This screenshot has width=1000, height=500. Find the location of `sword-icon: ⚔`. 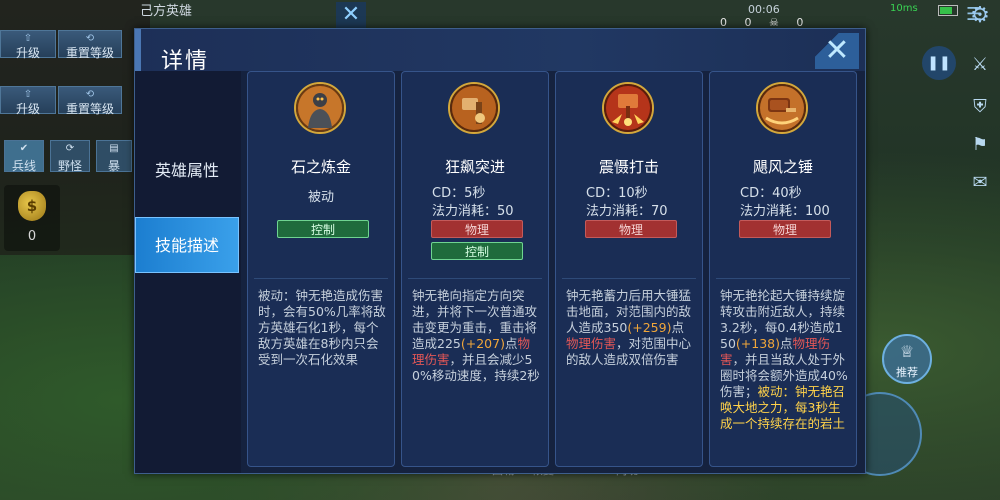

sword-icon: ⚔ is located at coordinates (980, 65).